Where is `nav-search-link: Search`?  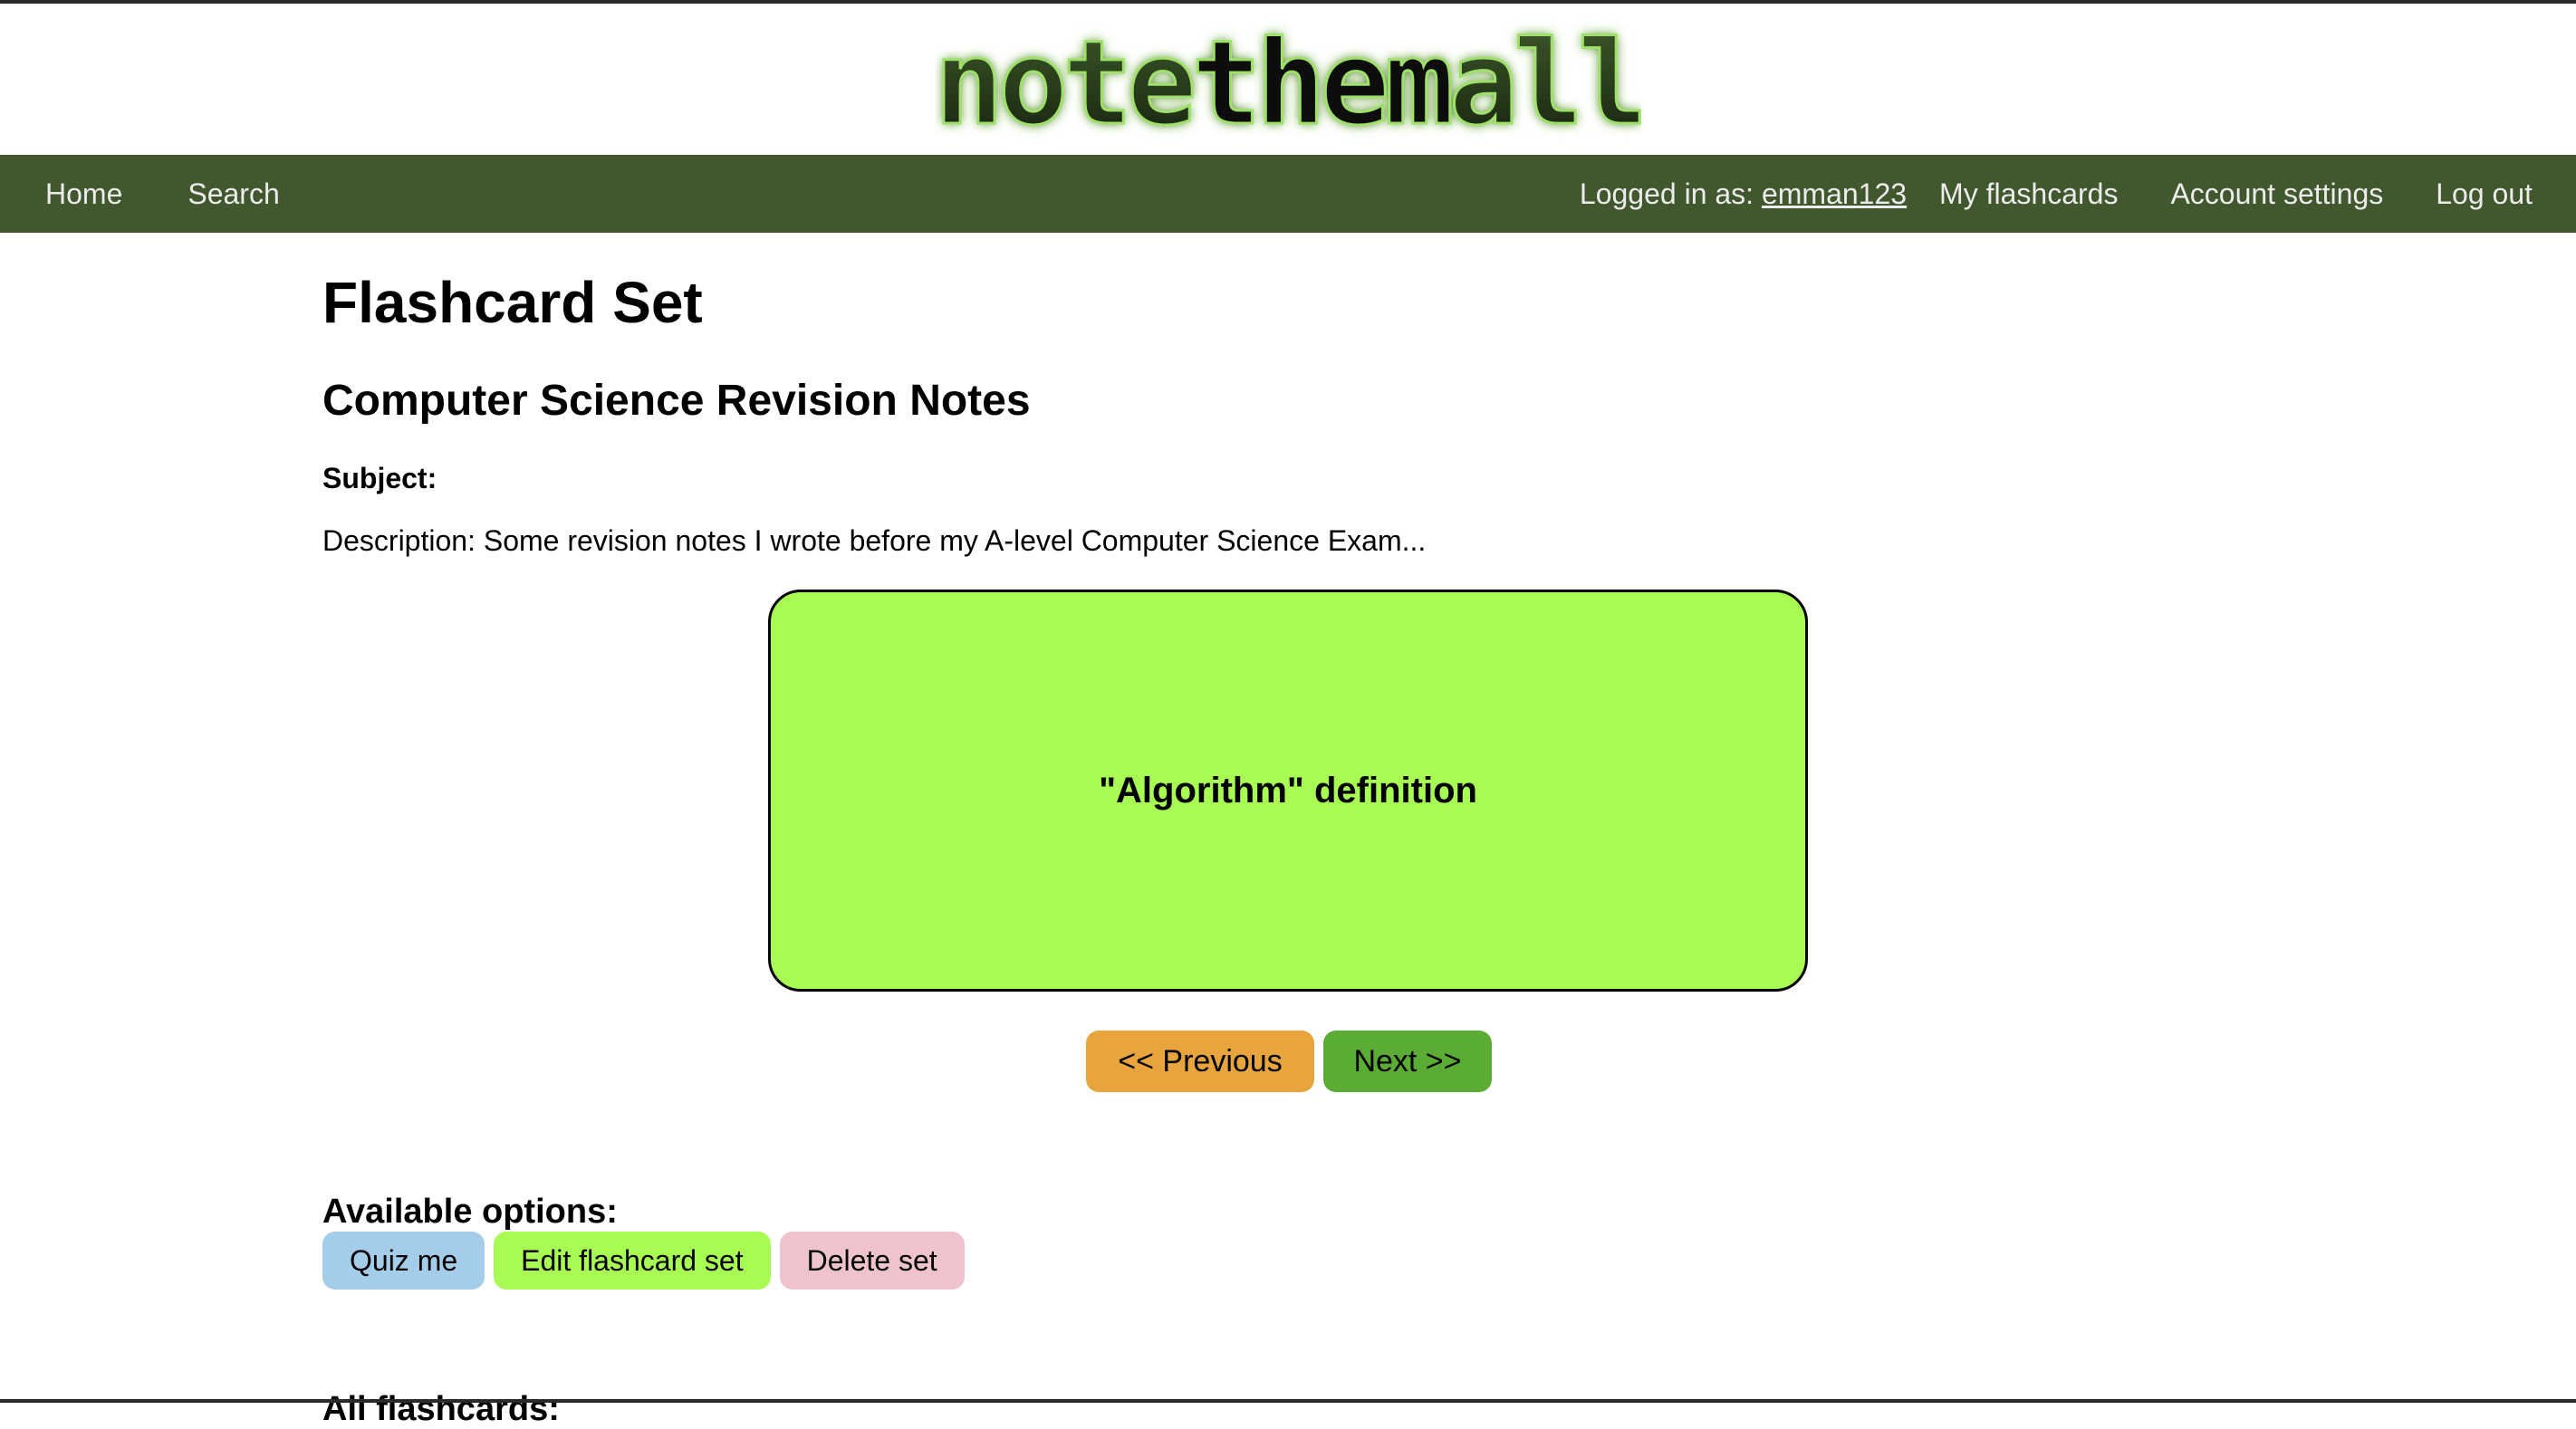
nav-search-link: Search is located at coordinates (233, 194).